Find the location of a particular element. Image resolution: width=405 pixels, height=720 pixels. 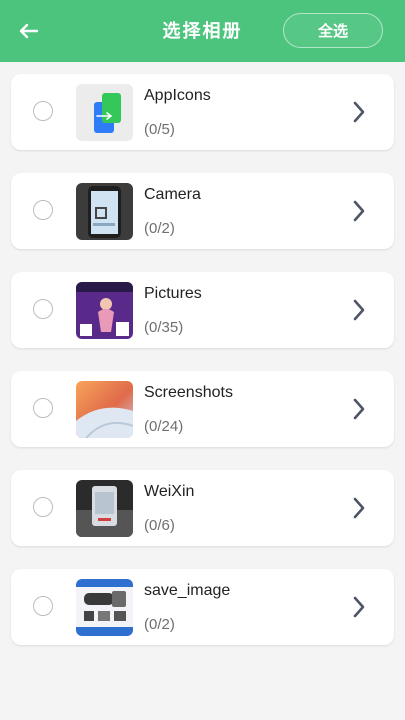

album-row-camera: Camera (0/2) is located at coordinates (202, 211).